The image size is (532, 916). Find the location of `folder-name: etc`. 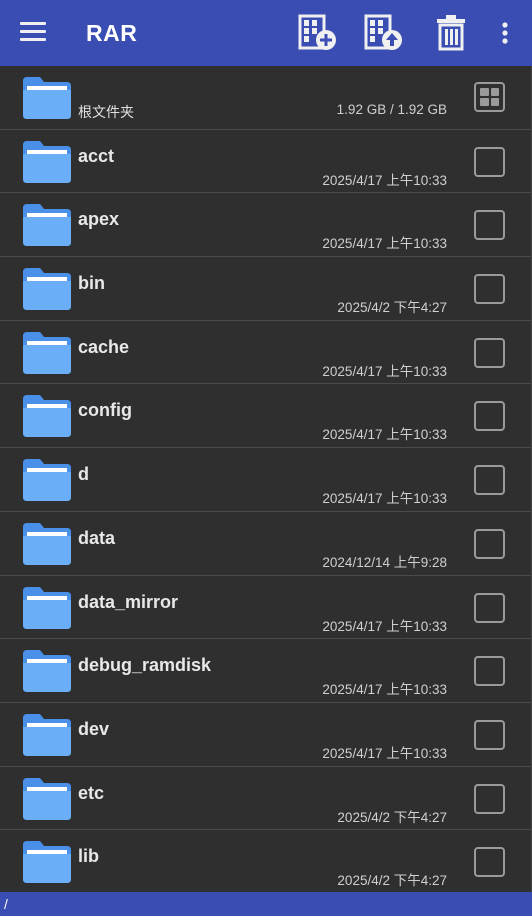

folder-name: etc is located at coordinates (91, 792).